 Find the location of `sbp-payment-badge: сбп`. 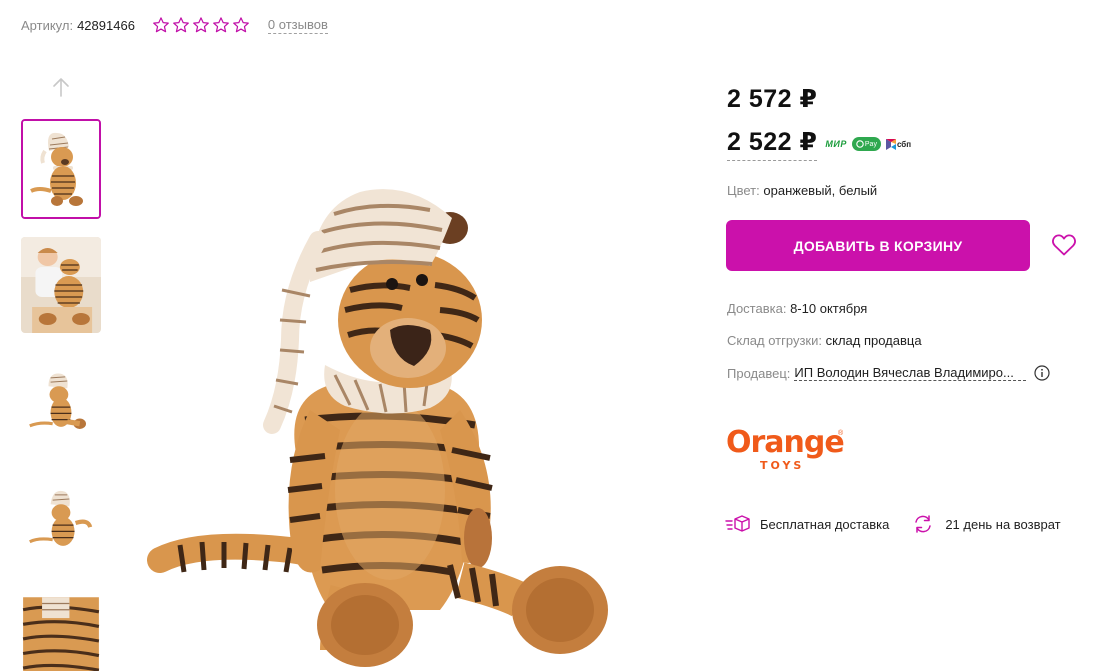

sbp-payment-badge: сбп is located at coordinates (898, 144).